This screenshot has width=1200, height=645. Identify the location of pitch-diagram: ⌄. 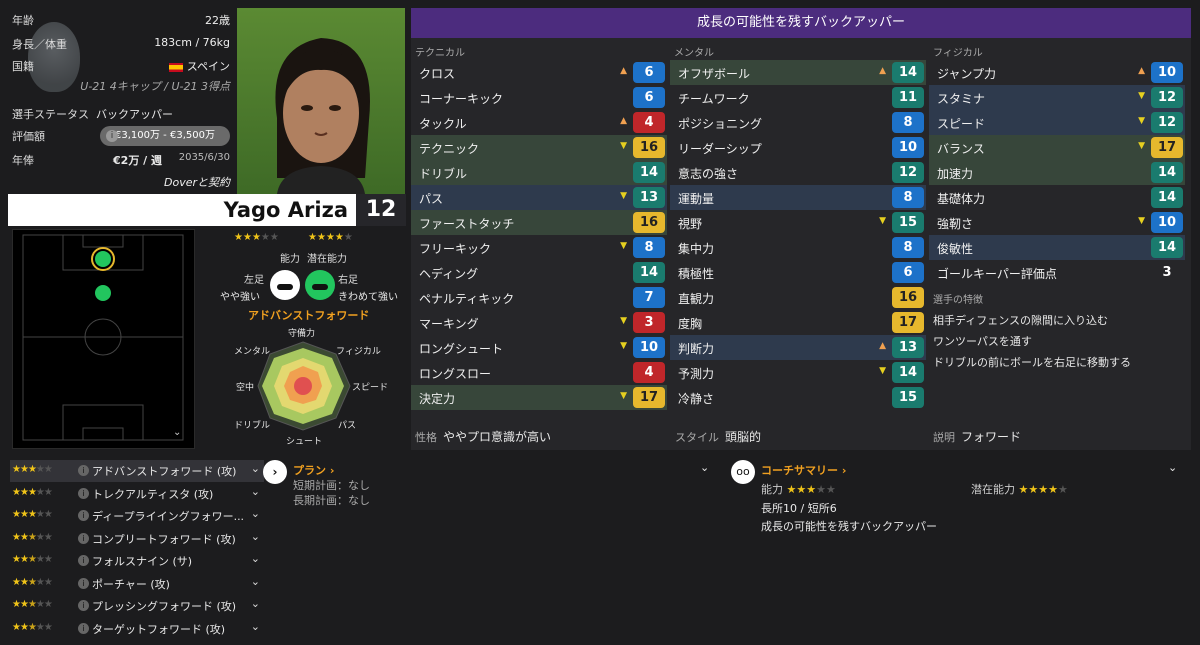
(103, 337).